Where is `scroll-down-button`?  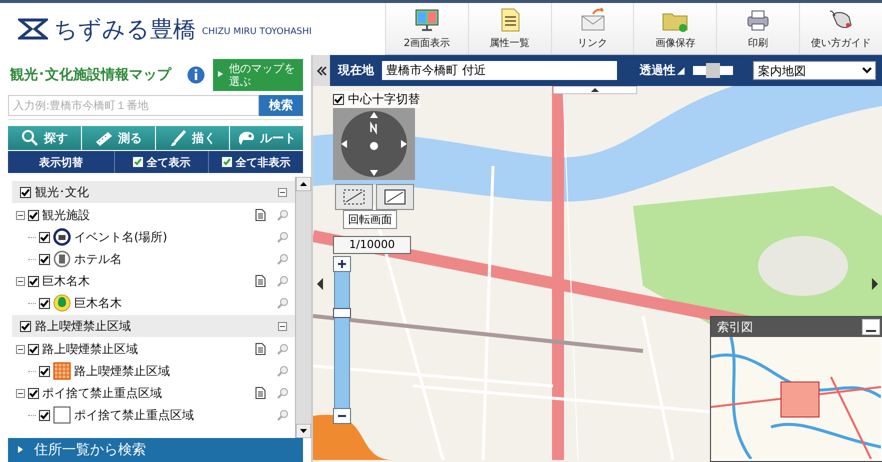 scroll-down-button is located at coordinates (303, 431).